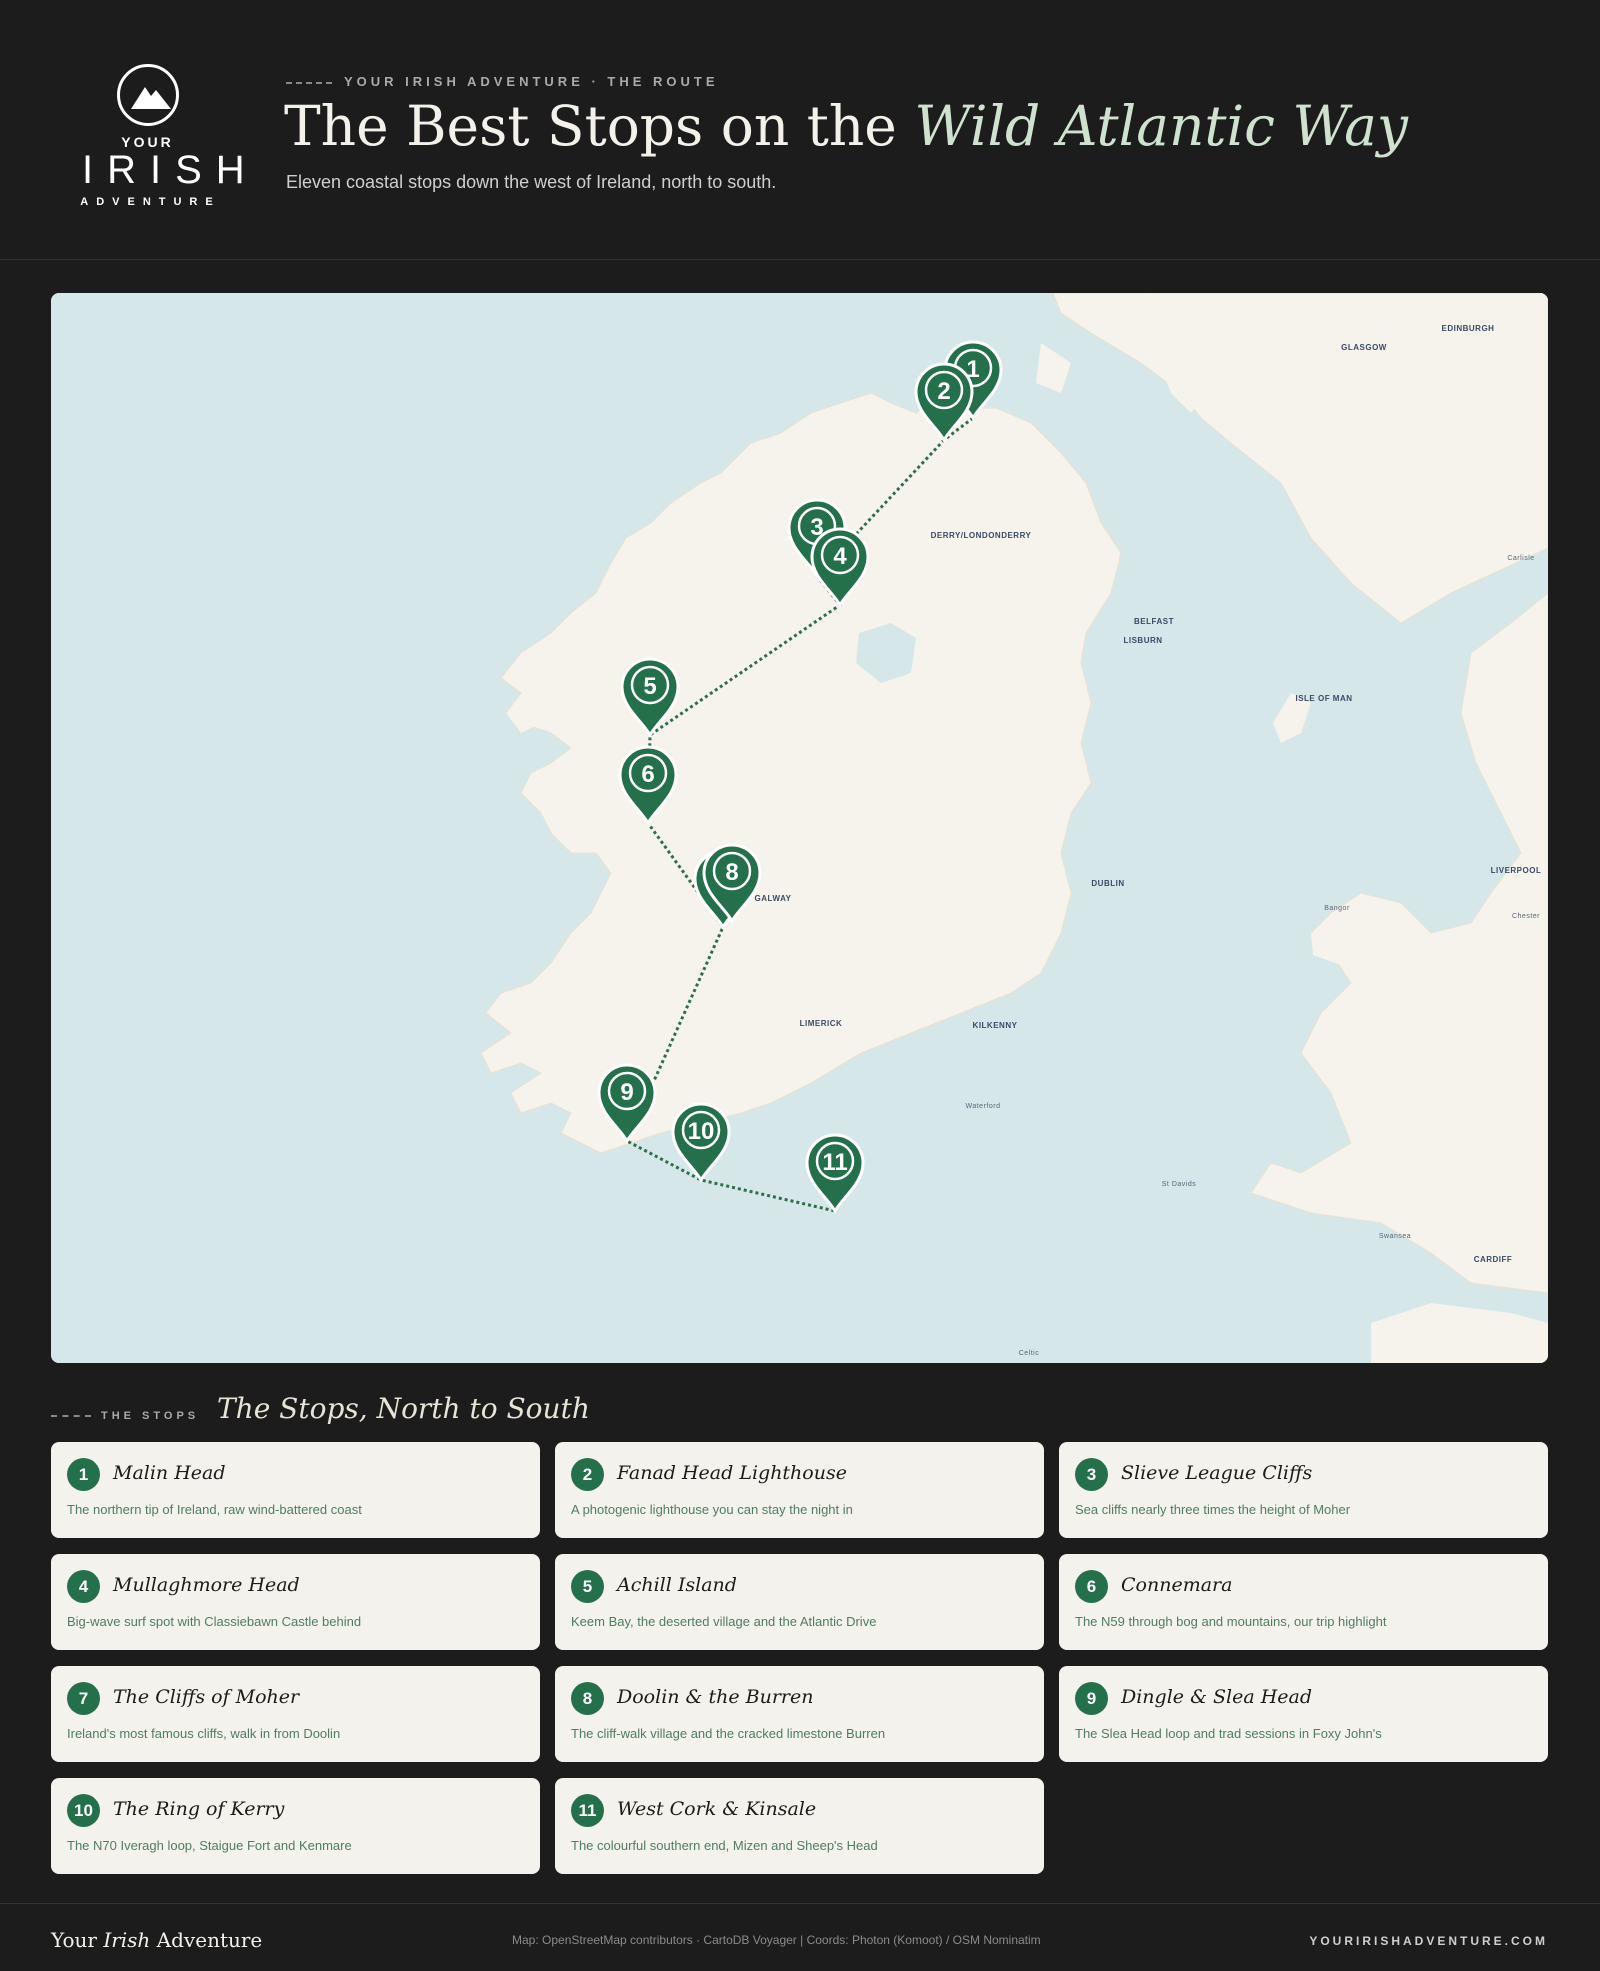 The image size is (1600, 1971). Describe the element at coordinates (1179, 1184) in the screenshot. I see `map-place-label: St Davids` at that location.